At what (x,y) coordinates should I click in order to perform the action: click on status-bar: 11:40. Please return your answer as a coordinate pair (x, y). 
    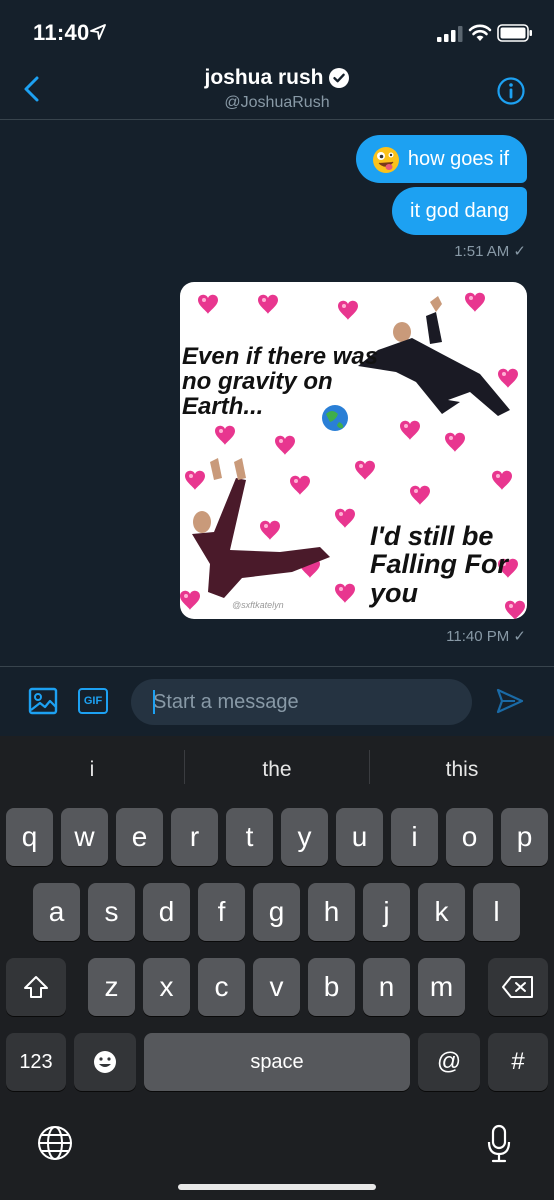
    Looking at the image, I should click on (277, 32).